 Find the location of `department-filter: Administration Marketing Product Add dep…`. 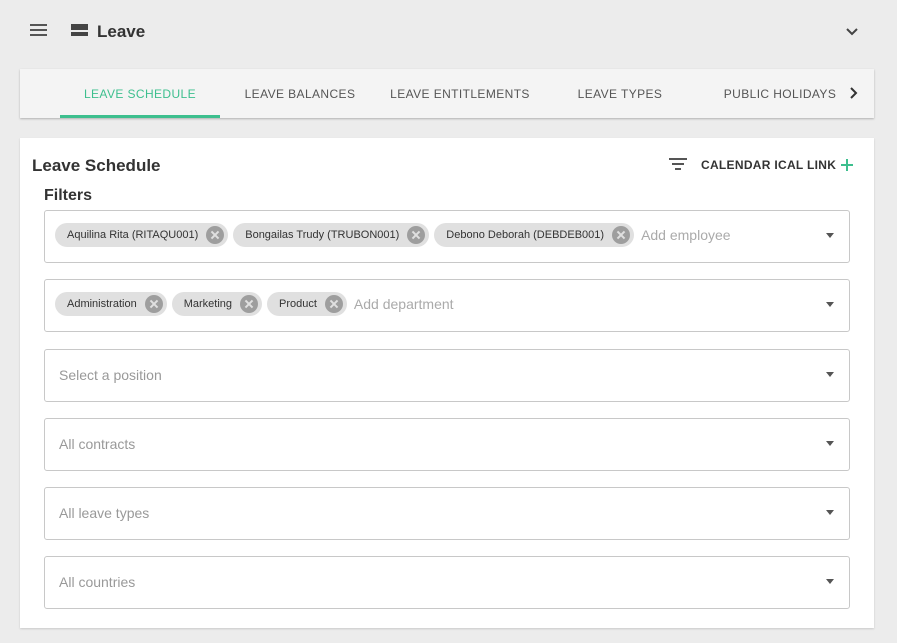

department-filter: Administration Marketing Product Add dep… is located at coordinates (447, 305).